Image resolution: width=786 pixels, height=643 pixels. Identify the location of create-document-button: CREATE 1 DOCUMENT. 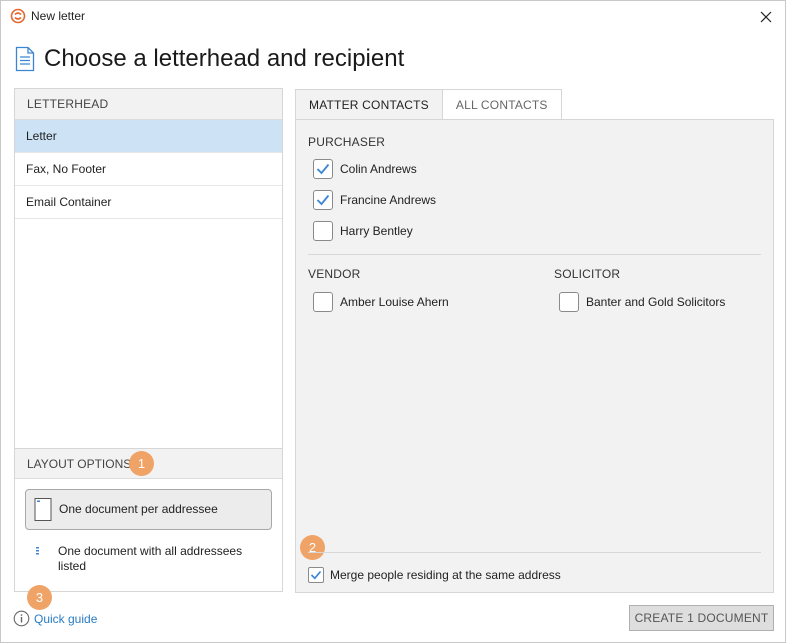
(701, 618).